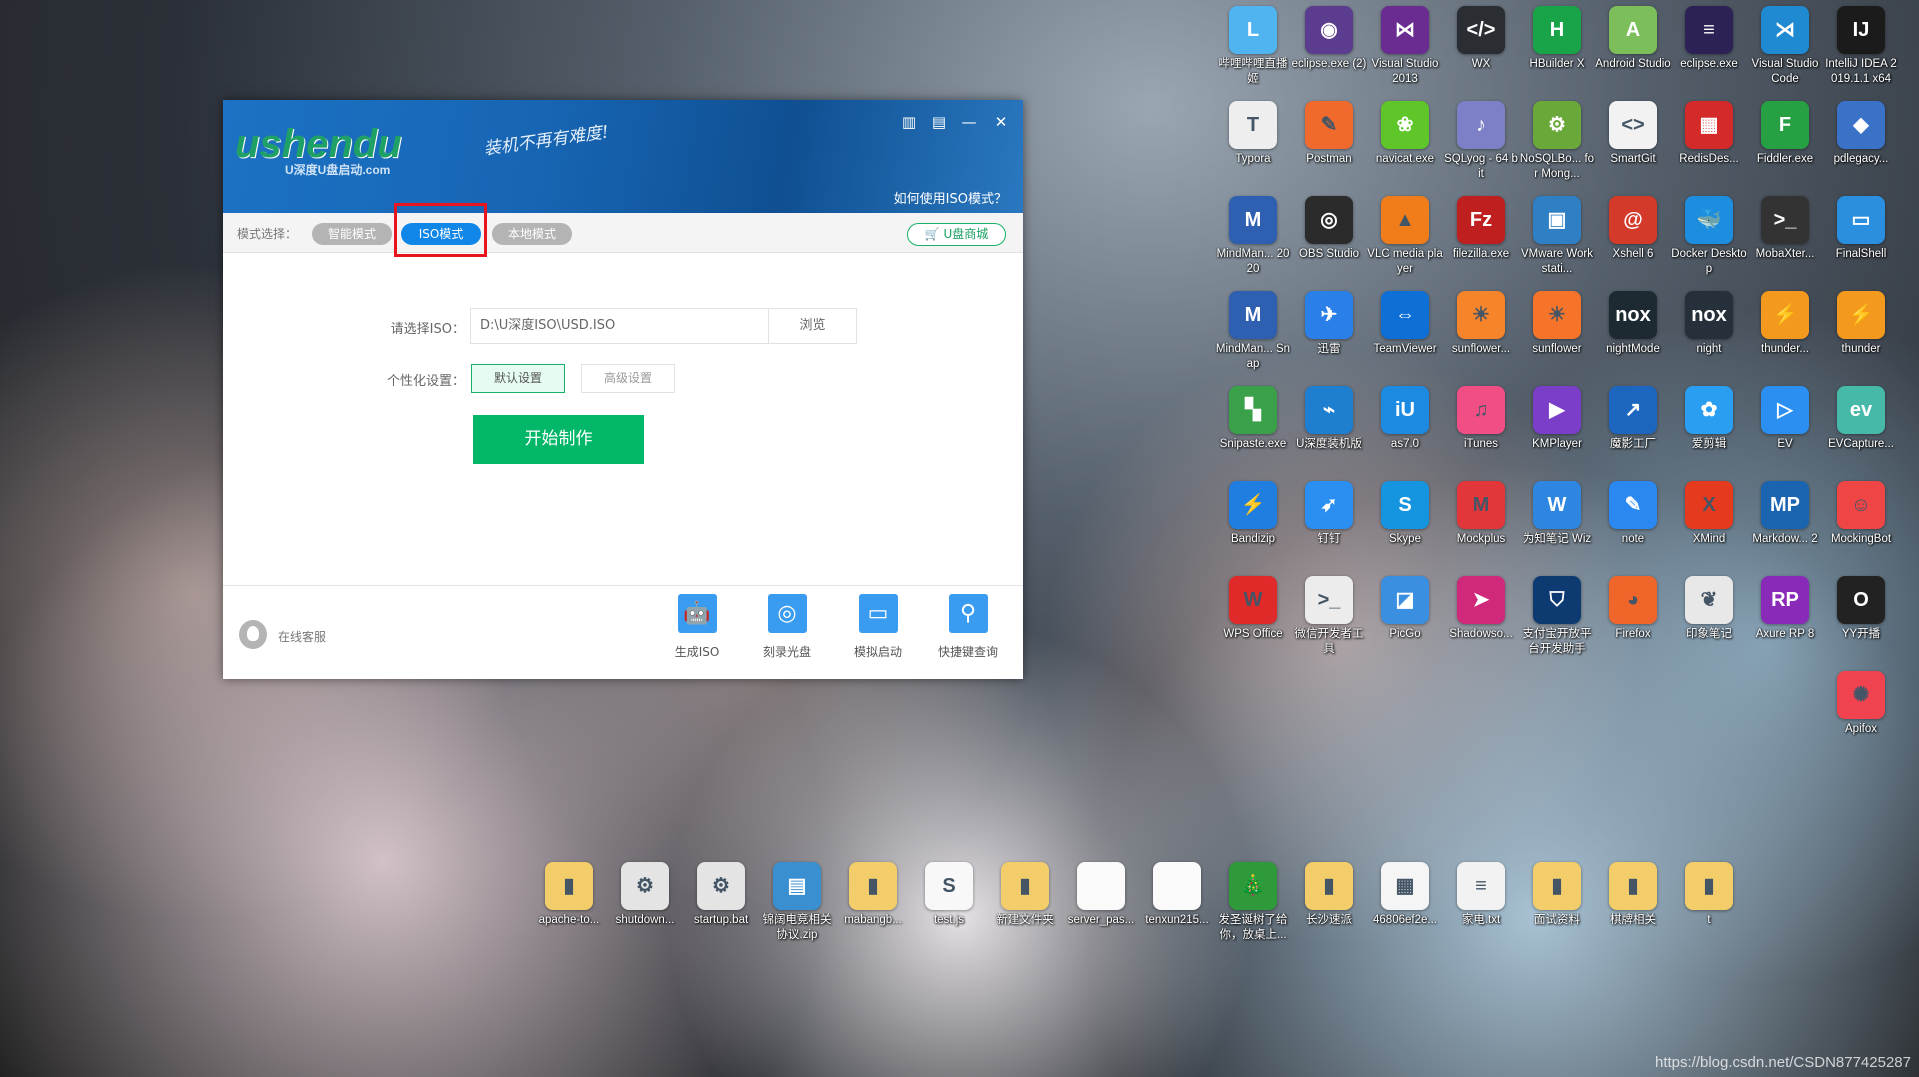 The height and width of the screenshot is (1077, 1919). Describe the element at coordinates (1253, 46) in the screenshot. I see `desktop-icon: L 哔哩哔哩直播姬` at that location.